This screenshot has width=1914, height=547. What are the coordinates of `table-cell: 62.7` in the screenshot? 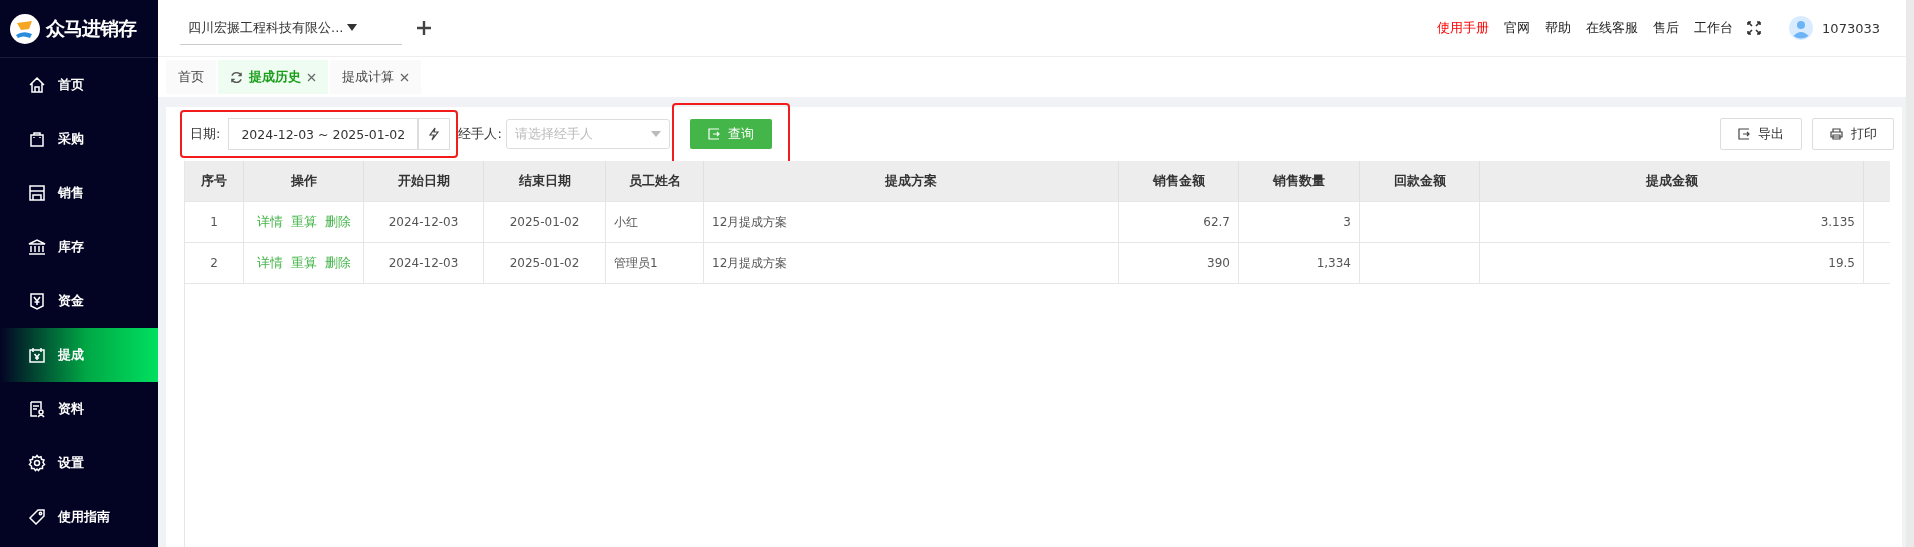 It's located at (1179, 222).